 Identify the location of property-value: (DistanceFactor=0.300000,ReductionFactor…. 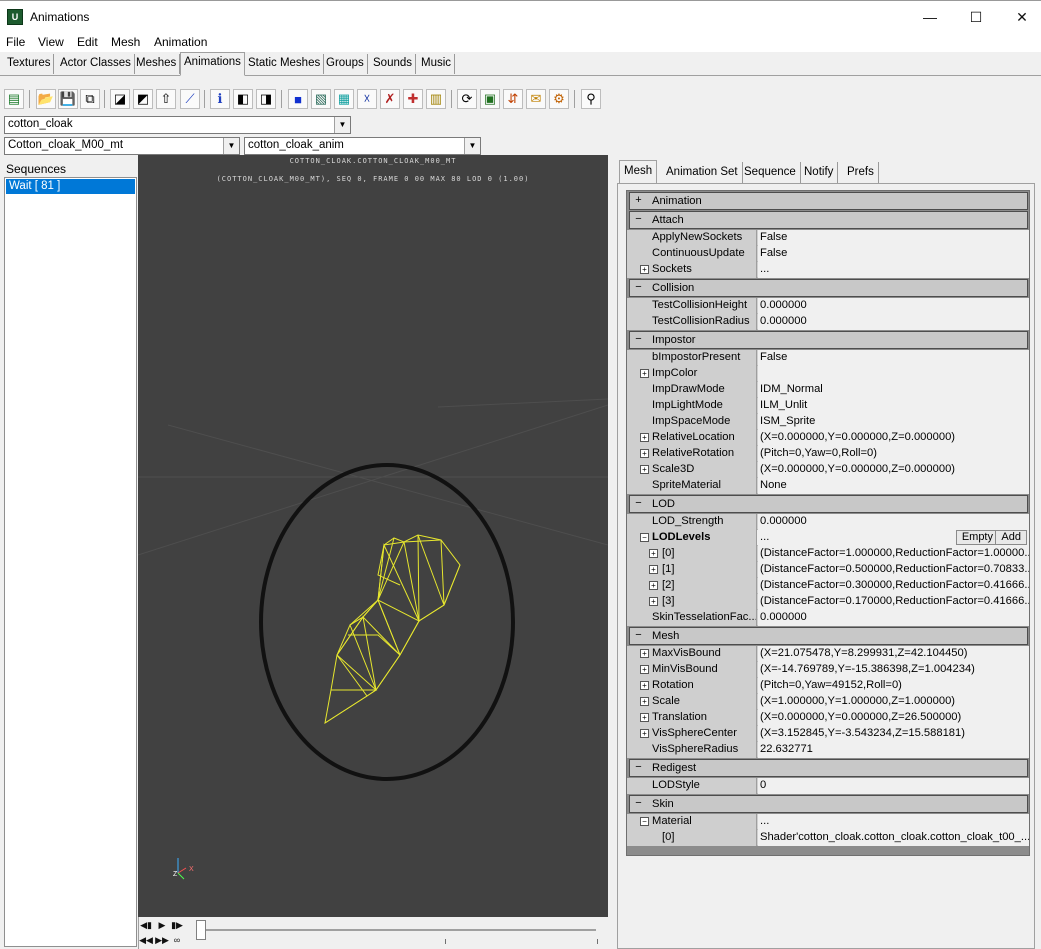
(893, 586).